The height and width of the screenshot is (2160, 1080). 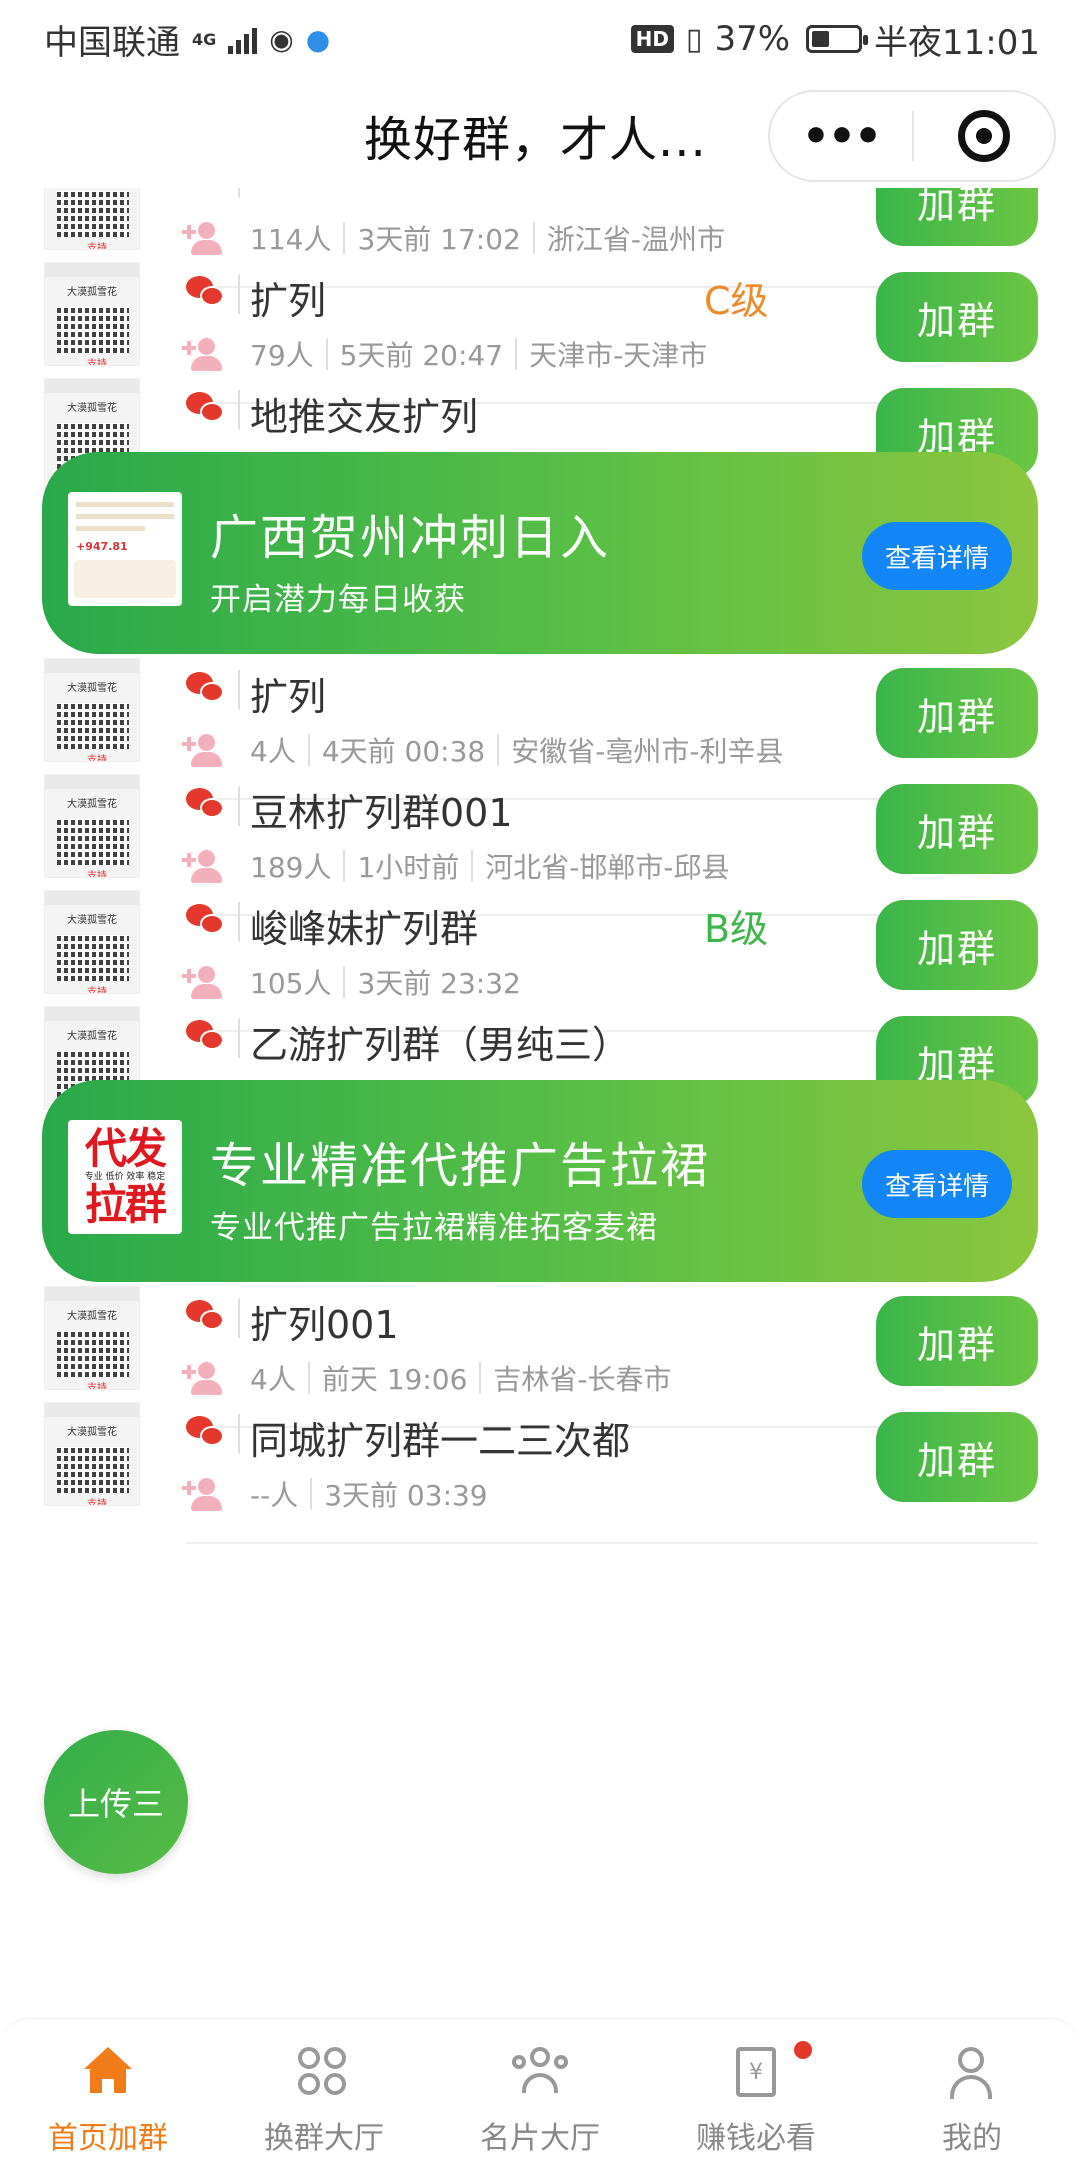 What do you see at coordinates (324, 2073) in the screenshot?
I see `group-grid-icon` at bounding box center [324, 2073].